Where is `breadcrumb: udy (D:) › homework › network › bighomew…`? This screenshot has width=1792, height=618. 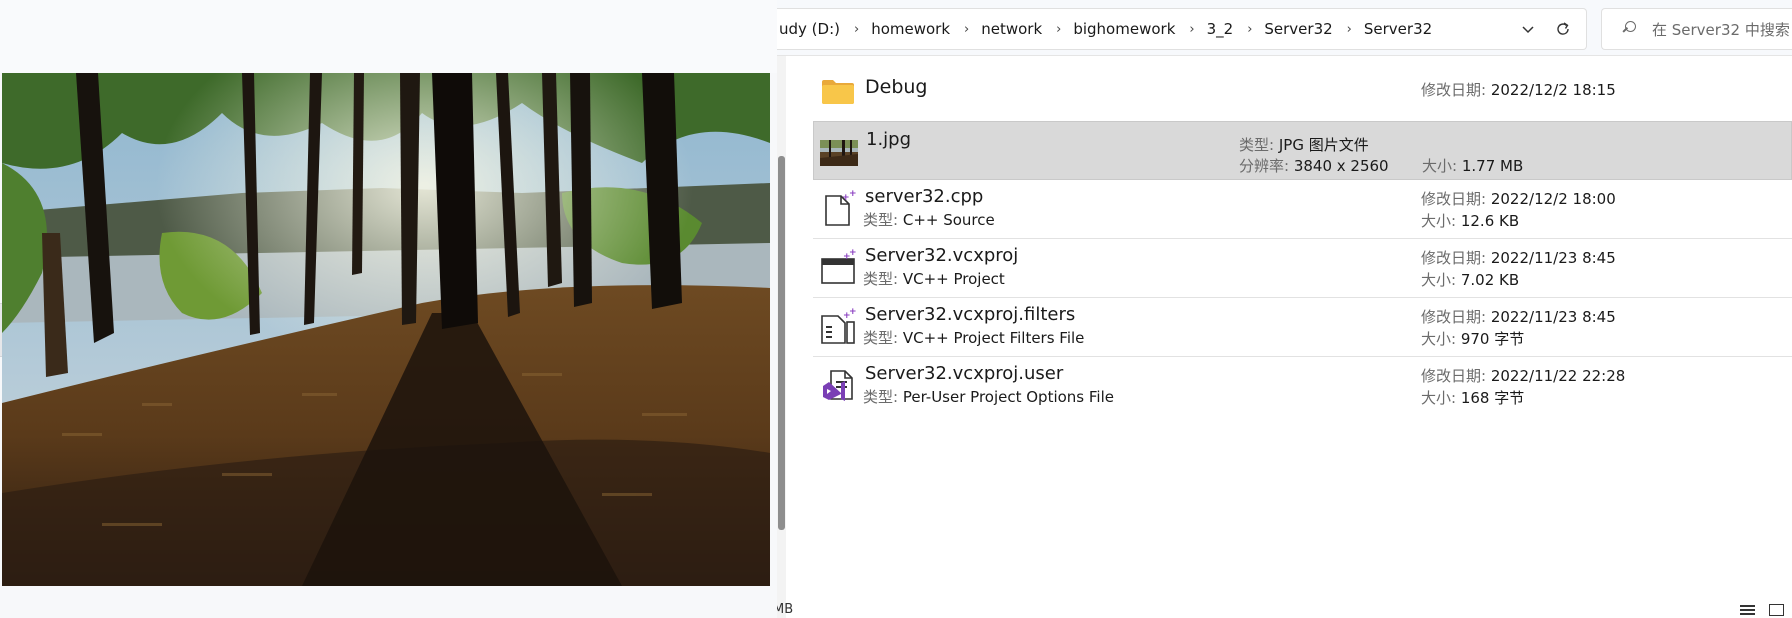
breadcrumb: udy (D:) › homework › network › bighomew… is located at coordinates (1181, 29).